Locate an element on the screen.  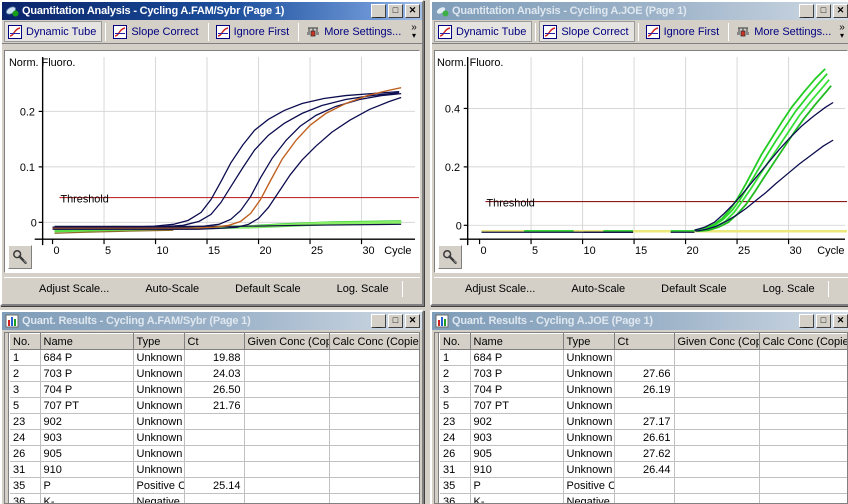
cell-ct: 27.17 is located at coordinates (644, 421).